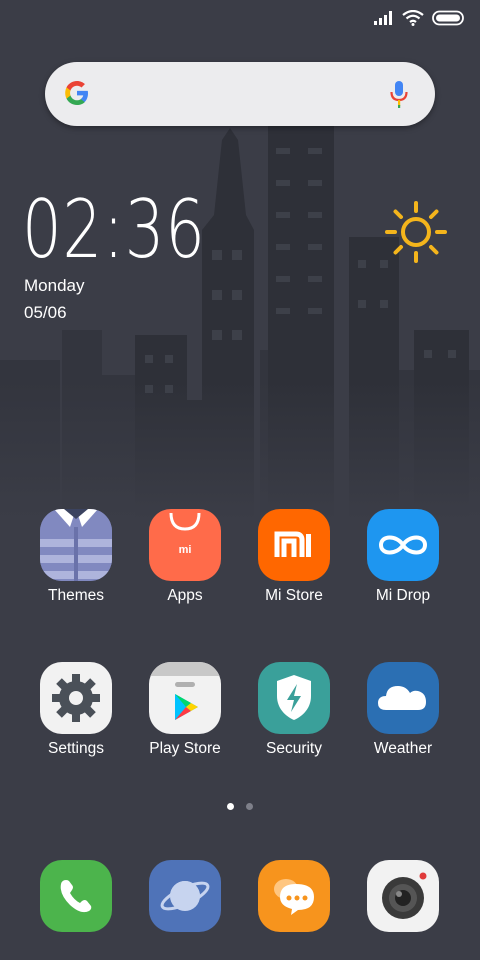 This screenshot has width=480, height=960. I want to click on dock-camera, so click(403, 896).